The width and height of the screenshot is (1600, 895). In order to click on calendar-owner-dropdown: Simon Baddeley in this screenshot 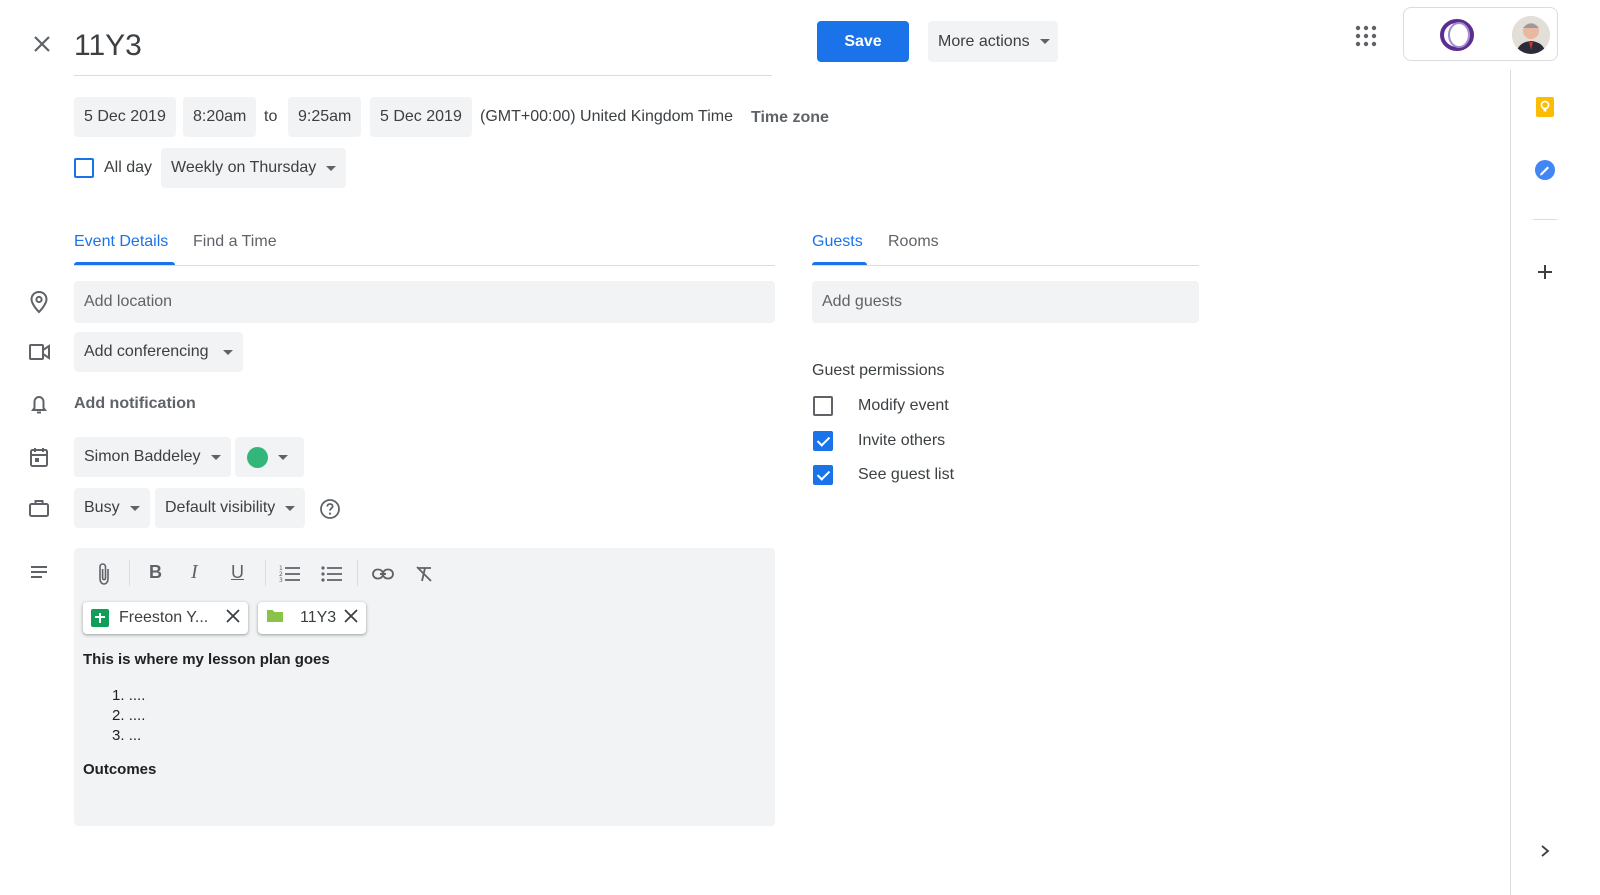, I will do `click(152, 457)`.